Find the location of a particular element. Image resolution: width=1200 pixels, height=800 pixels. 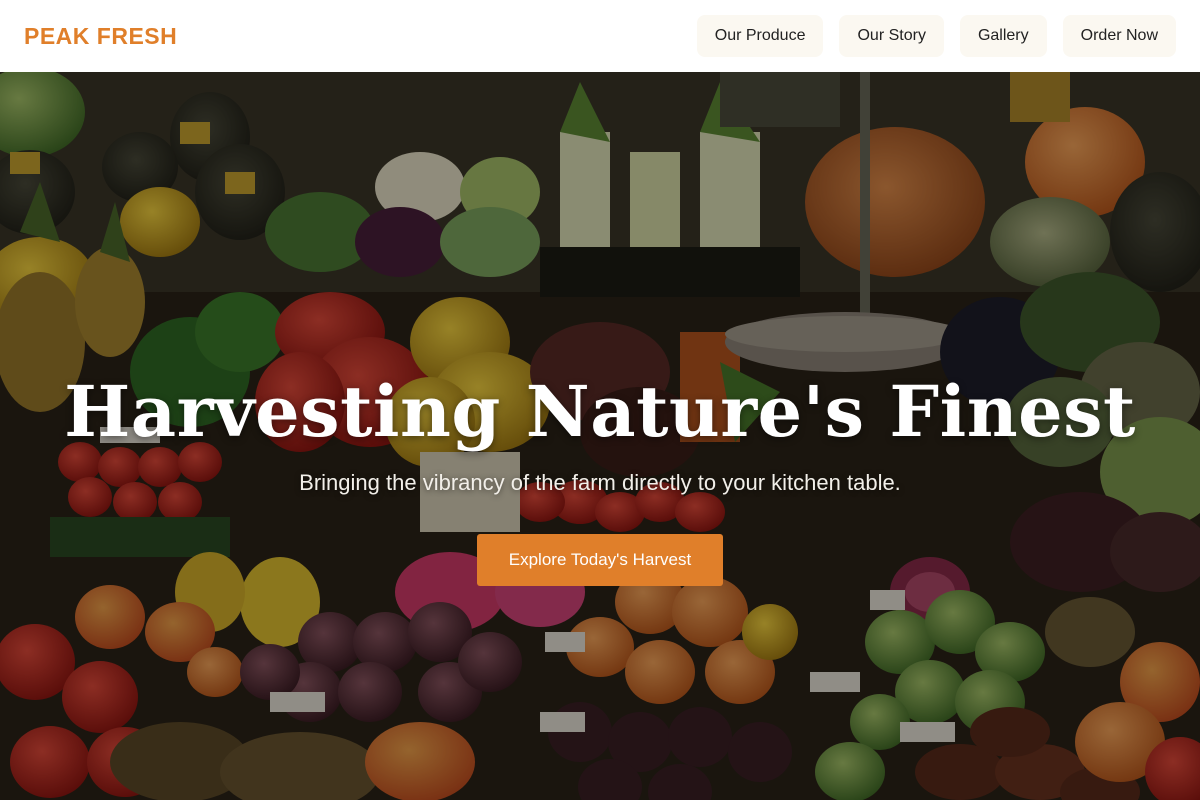

main-nav: Our Produce Our Story Gallery Order Now is located at coordinates (936, 36).